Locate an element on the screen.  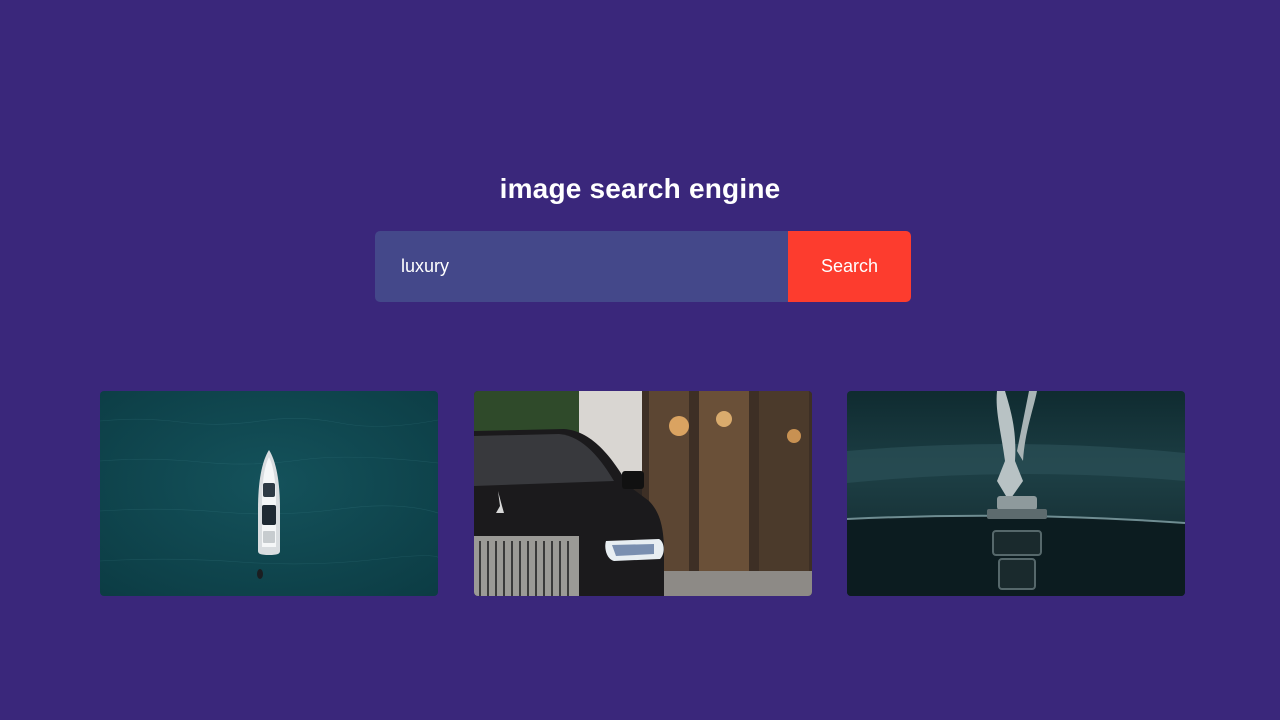
result-image-ornament is located at coordinates (1016, 493).